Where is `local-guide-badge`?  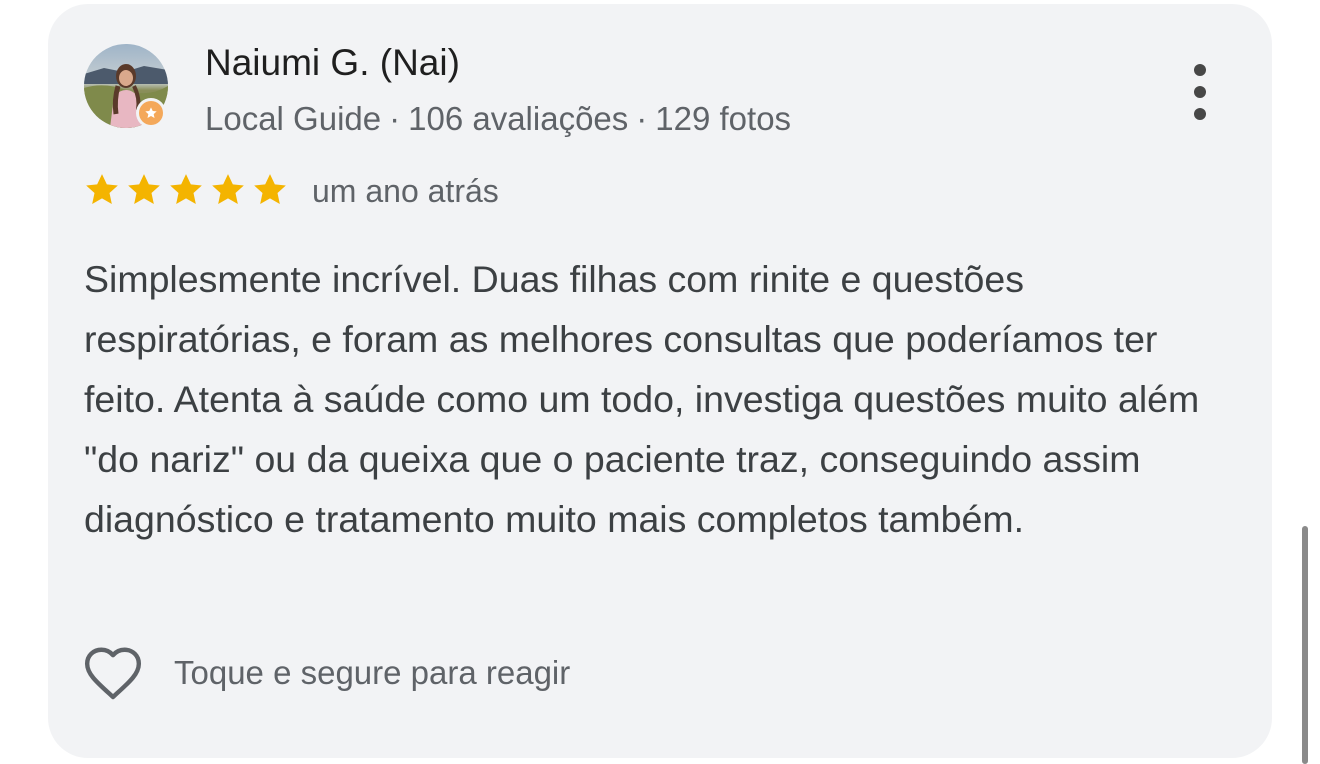 local-guide-badge is located at coordinates (151, 113).